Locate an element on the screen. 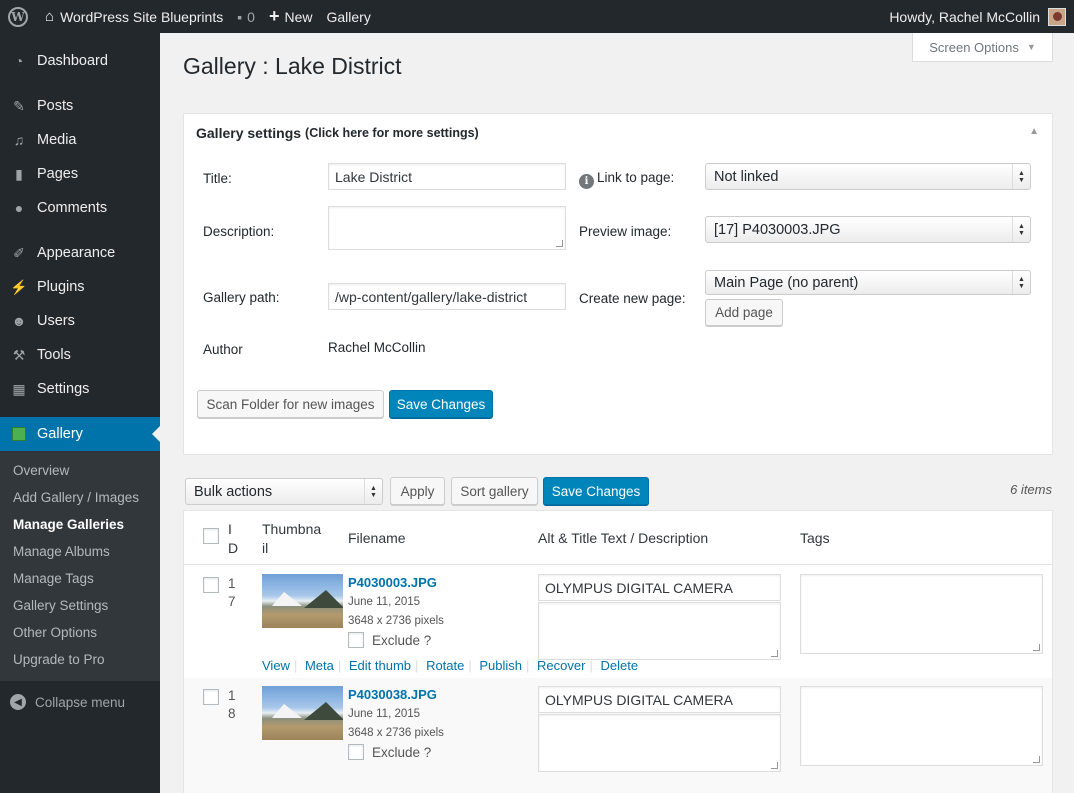  header-tags: Tags is located at coordinates (815, 538).